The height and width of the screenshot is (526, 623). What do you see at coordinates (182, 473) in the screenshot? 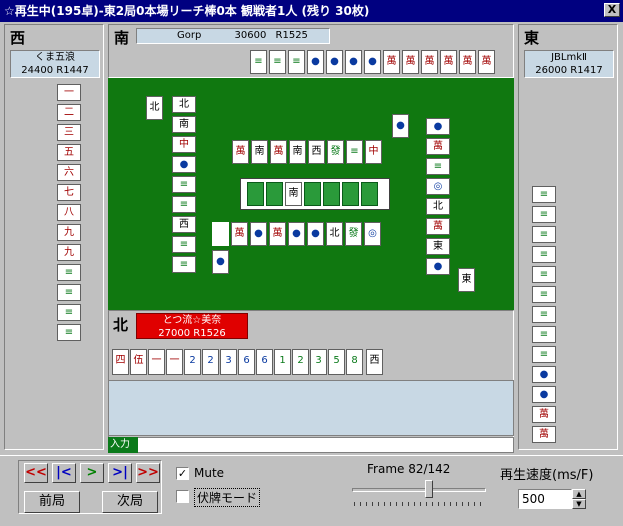
I see `mute-checkbox: ✓` at bounding box center [182, 473].